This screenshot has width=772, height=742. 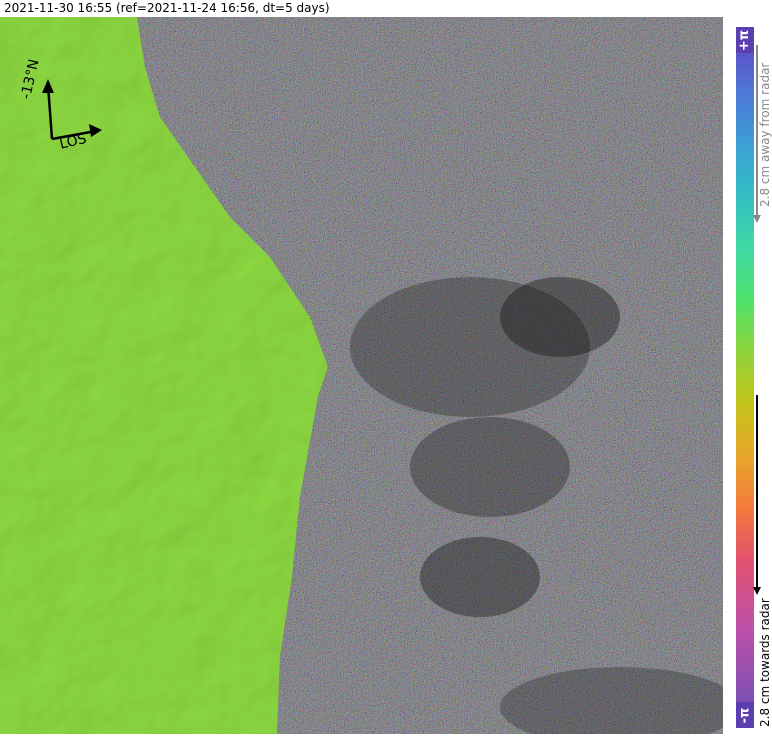 I want to click on colorbar-top-label: +π, so click(x=745, y=40).